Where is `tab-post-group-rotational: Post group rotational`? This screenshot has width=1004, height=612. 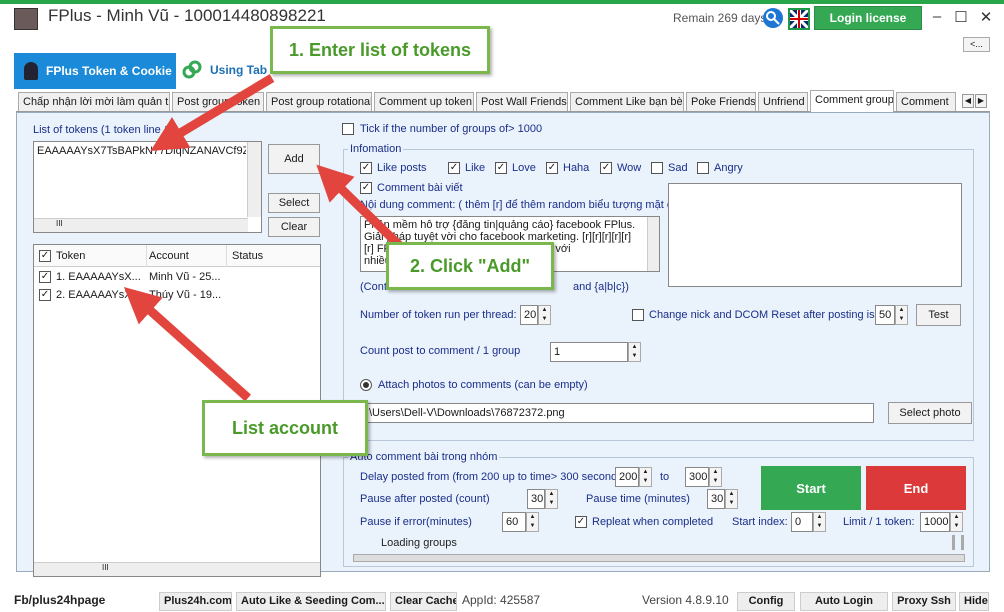 tab-post-group-rotational: Post group rotational is located at coordinates (319, 101).